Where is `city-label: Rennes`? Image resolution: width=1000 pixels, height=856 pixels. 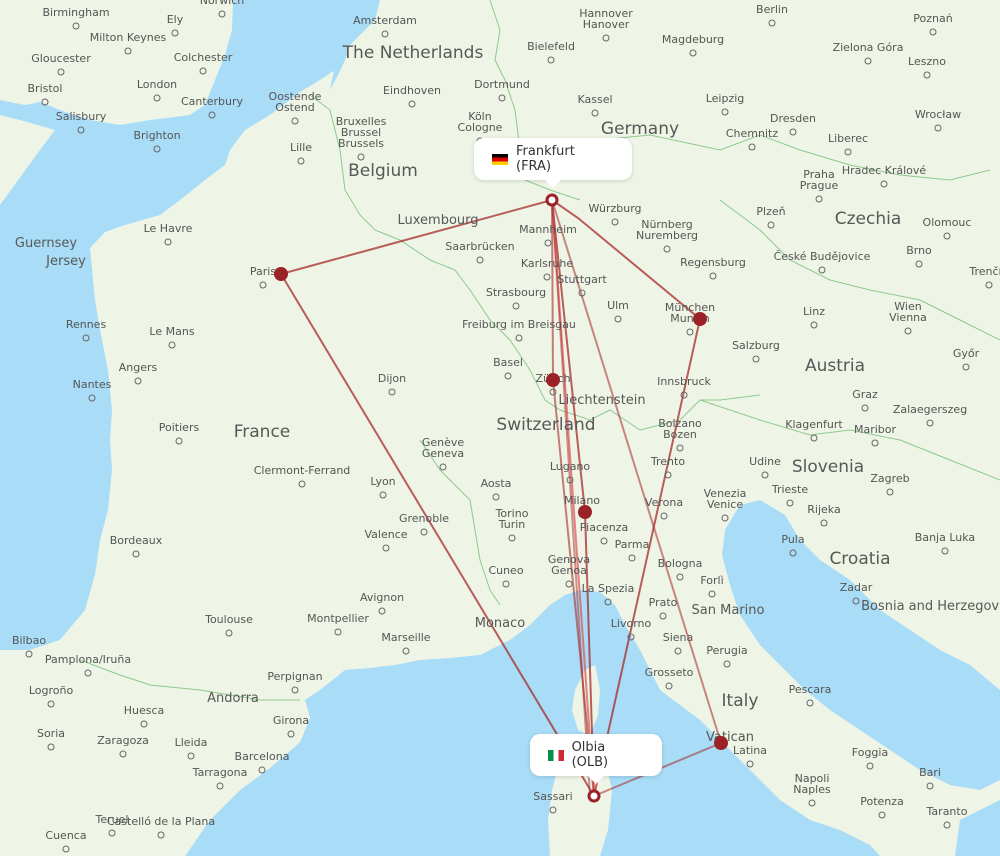 city-label: Rennes is located at coordinates (86, 324).